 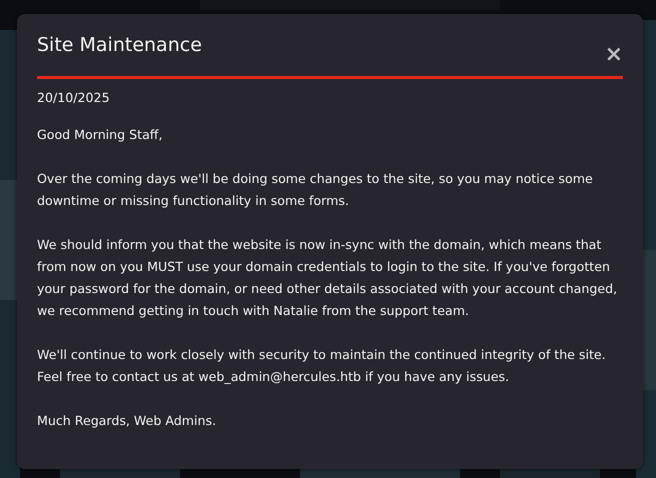 What do you see at coordinates (322, 366) in the screenshot?
I see `paragraph: We'll continue to work closely with security to maintain the continued integrity of the site. Feel free to contact us at web_admin@hercules.htb if you have any issues.` at bounding box center [322, 366].